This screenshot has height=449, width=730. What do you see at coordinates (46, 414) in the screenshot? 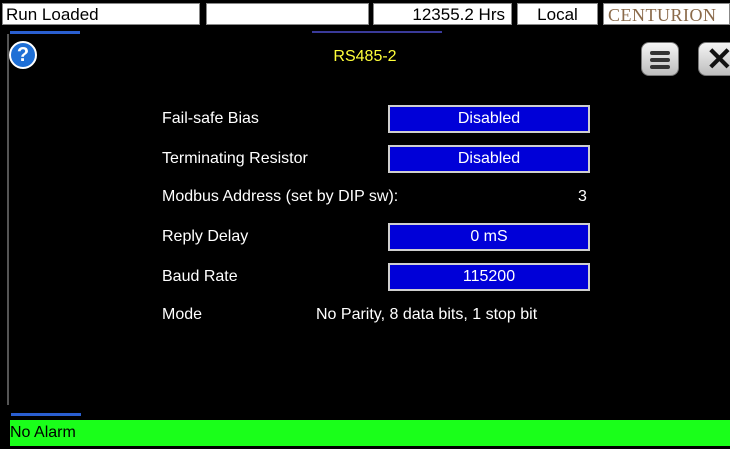
I see `alarm-tab-indicator` at bounding box center [46, 414].